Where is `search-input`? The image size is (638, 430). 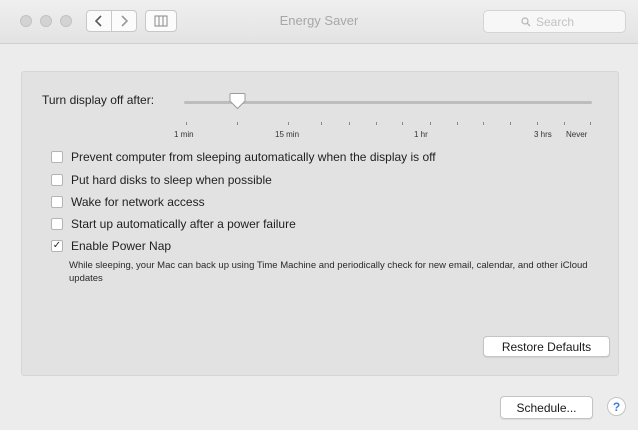
search-input is located at coordinates (562, 21).